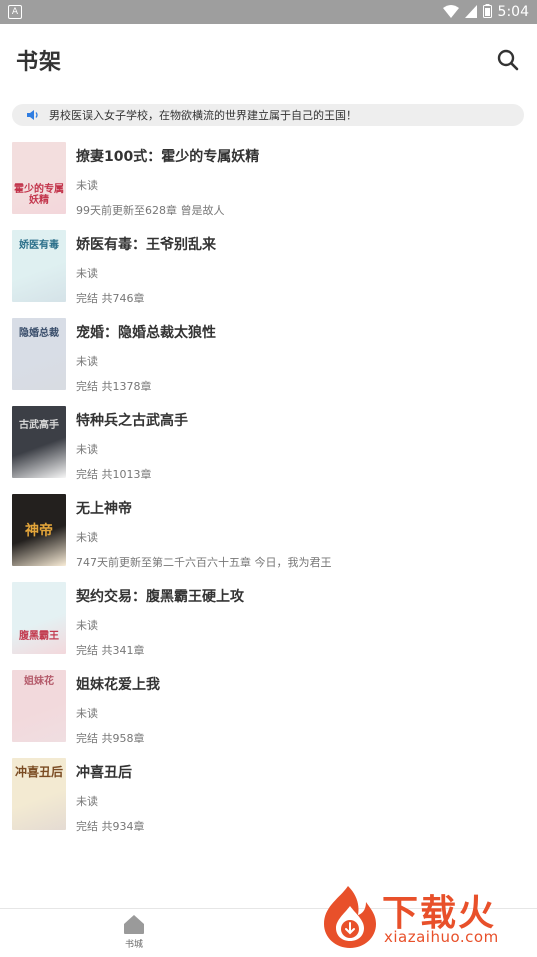 This screenshot has height=957, width=537. Describe the element at coordinates (39, 530) in the screenshot. I see `book-cover: 神帝` at that location.